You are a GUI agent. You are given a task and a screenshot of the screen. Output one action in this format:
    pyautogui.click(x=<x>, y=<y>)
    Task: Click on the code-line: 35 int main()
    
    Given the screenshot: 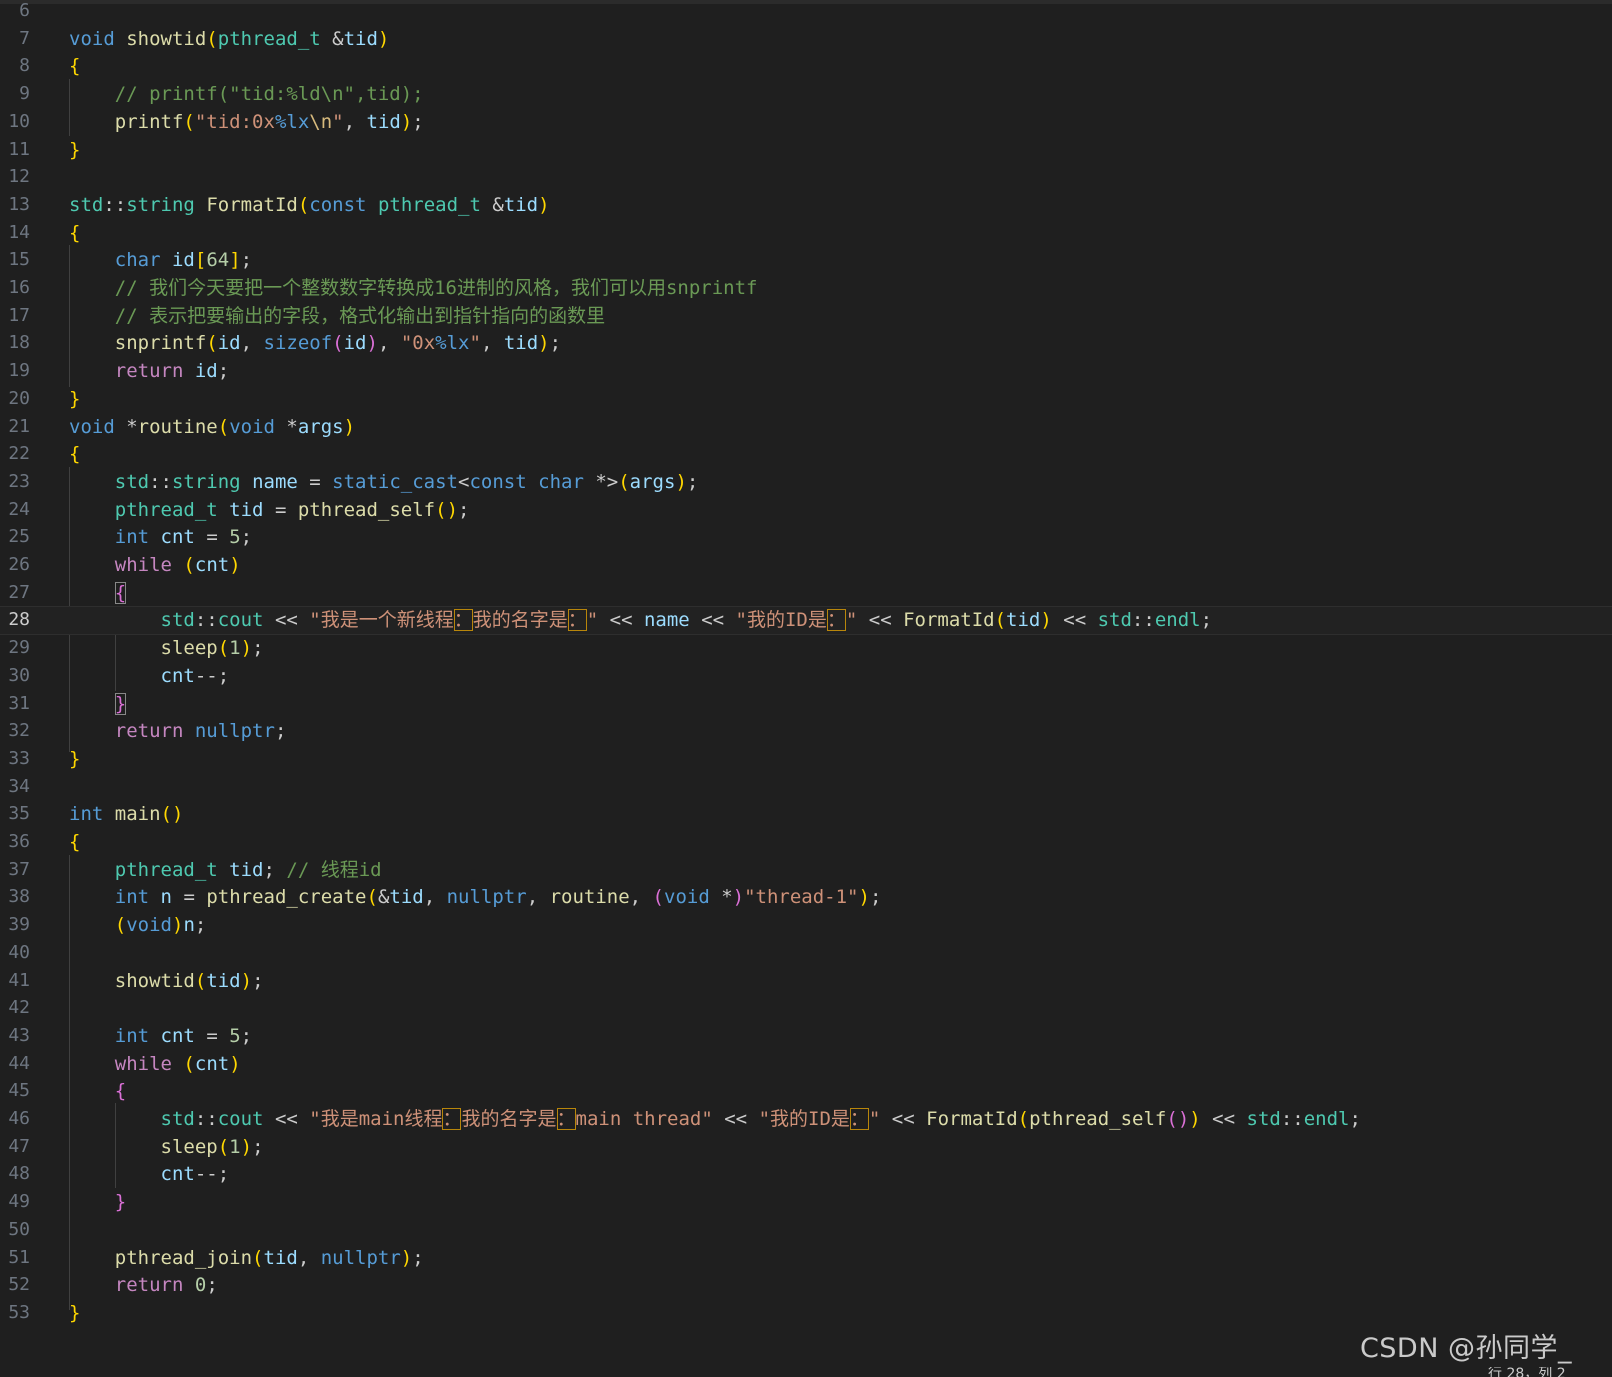 What is the action you would take?
    pyautogui.click(x=806, y=814)
    